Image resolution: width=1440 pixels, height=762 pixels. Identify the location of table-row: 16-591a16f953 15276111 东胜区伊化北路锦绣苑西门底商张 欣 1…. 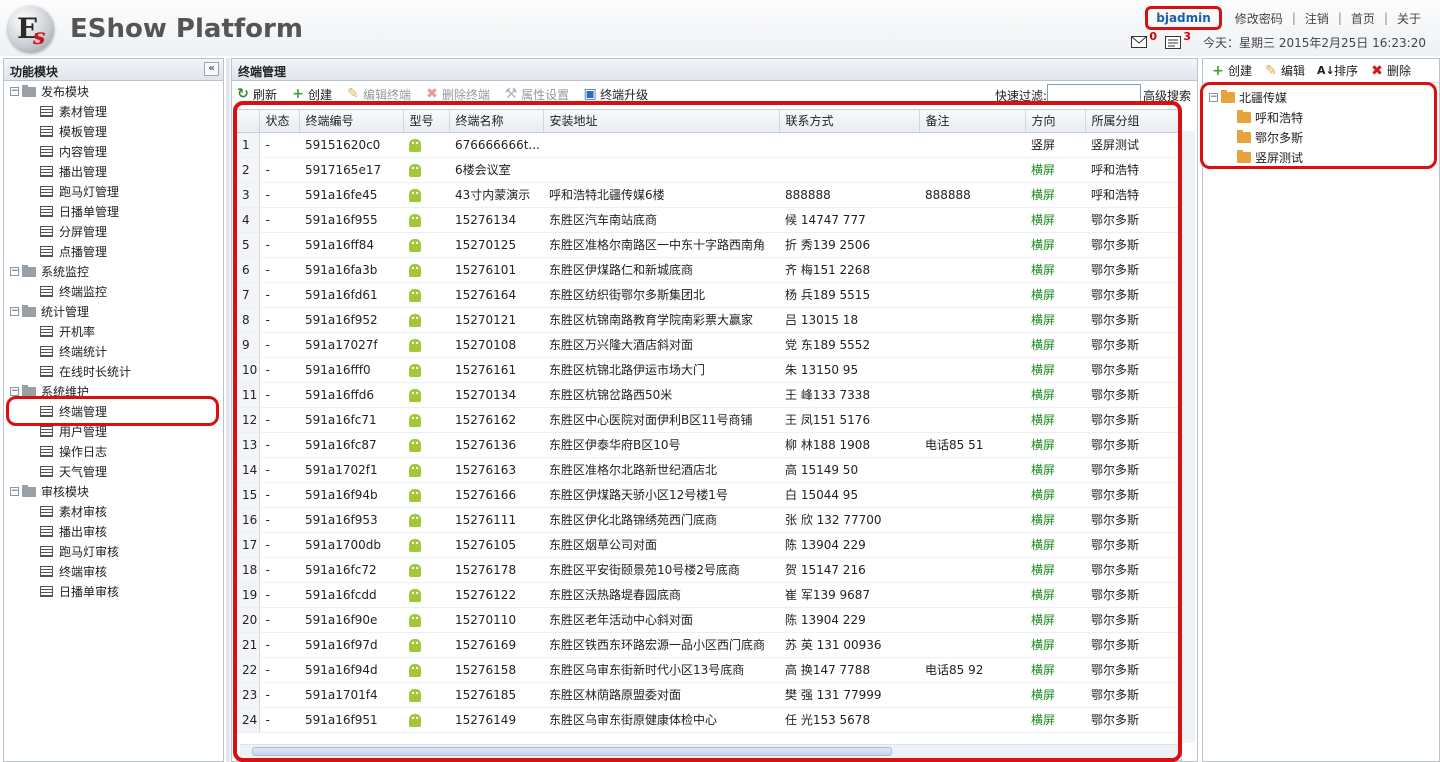
(708, 520).